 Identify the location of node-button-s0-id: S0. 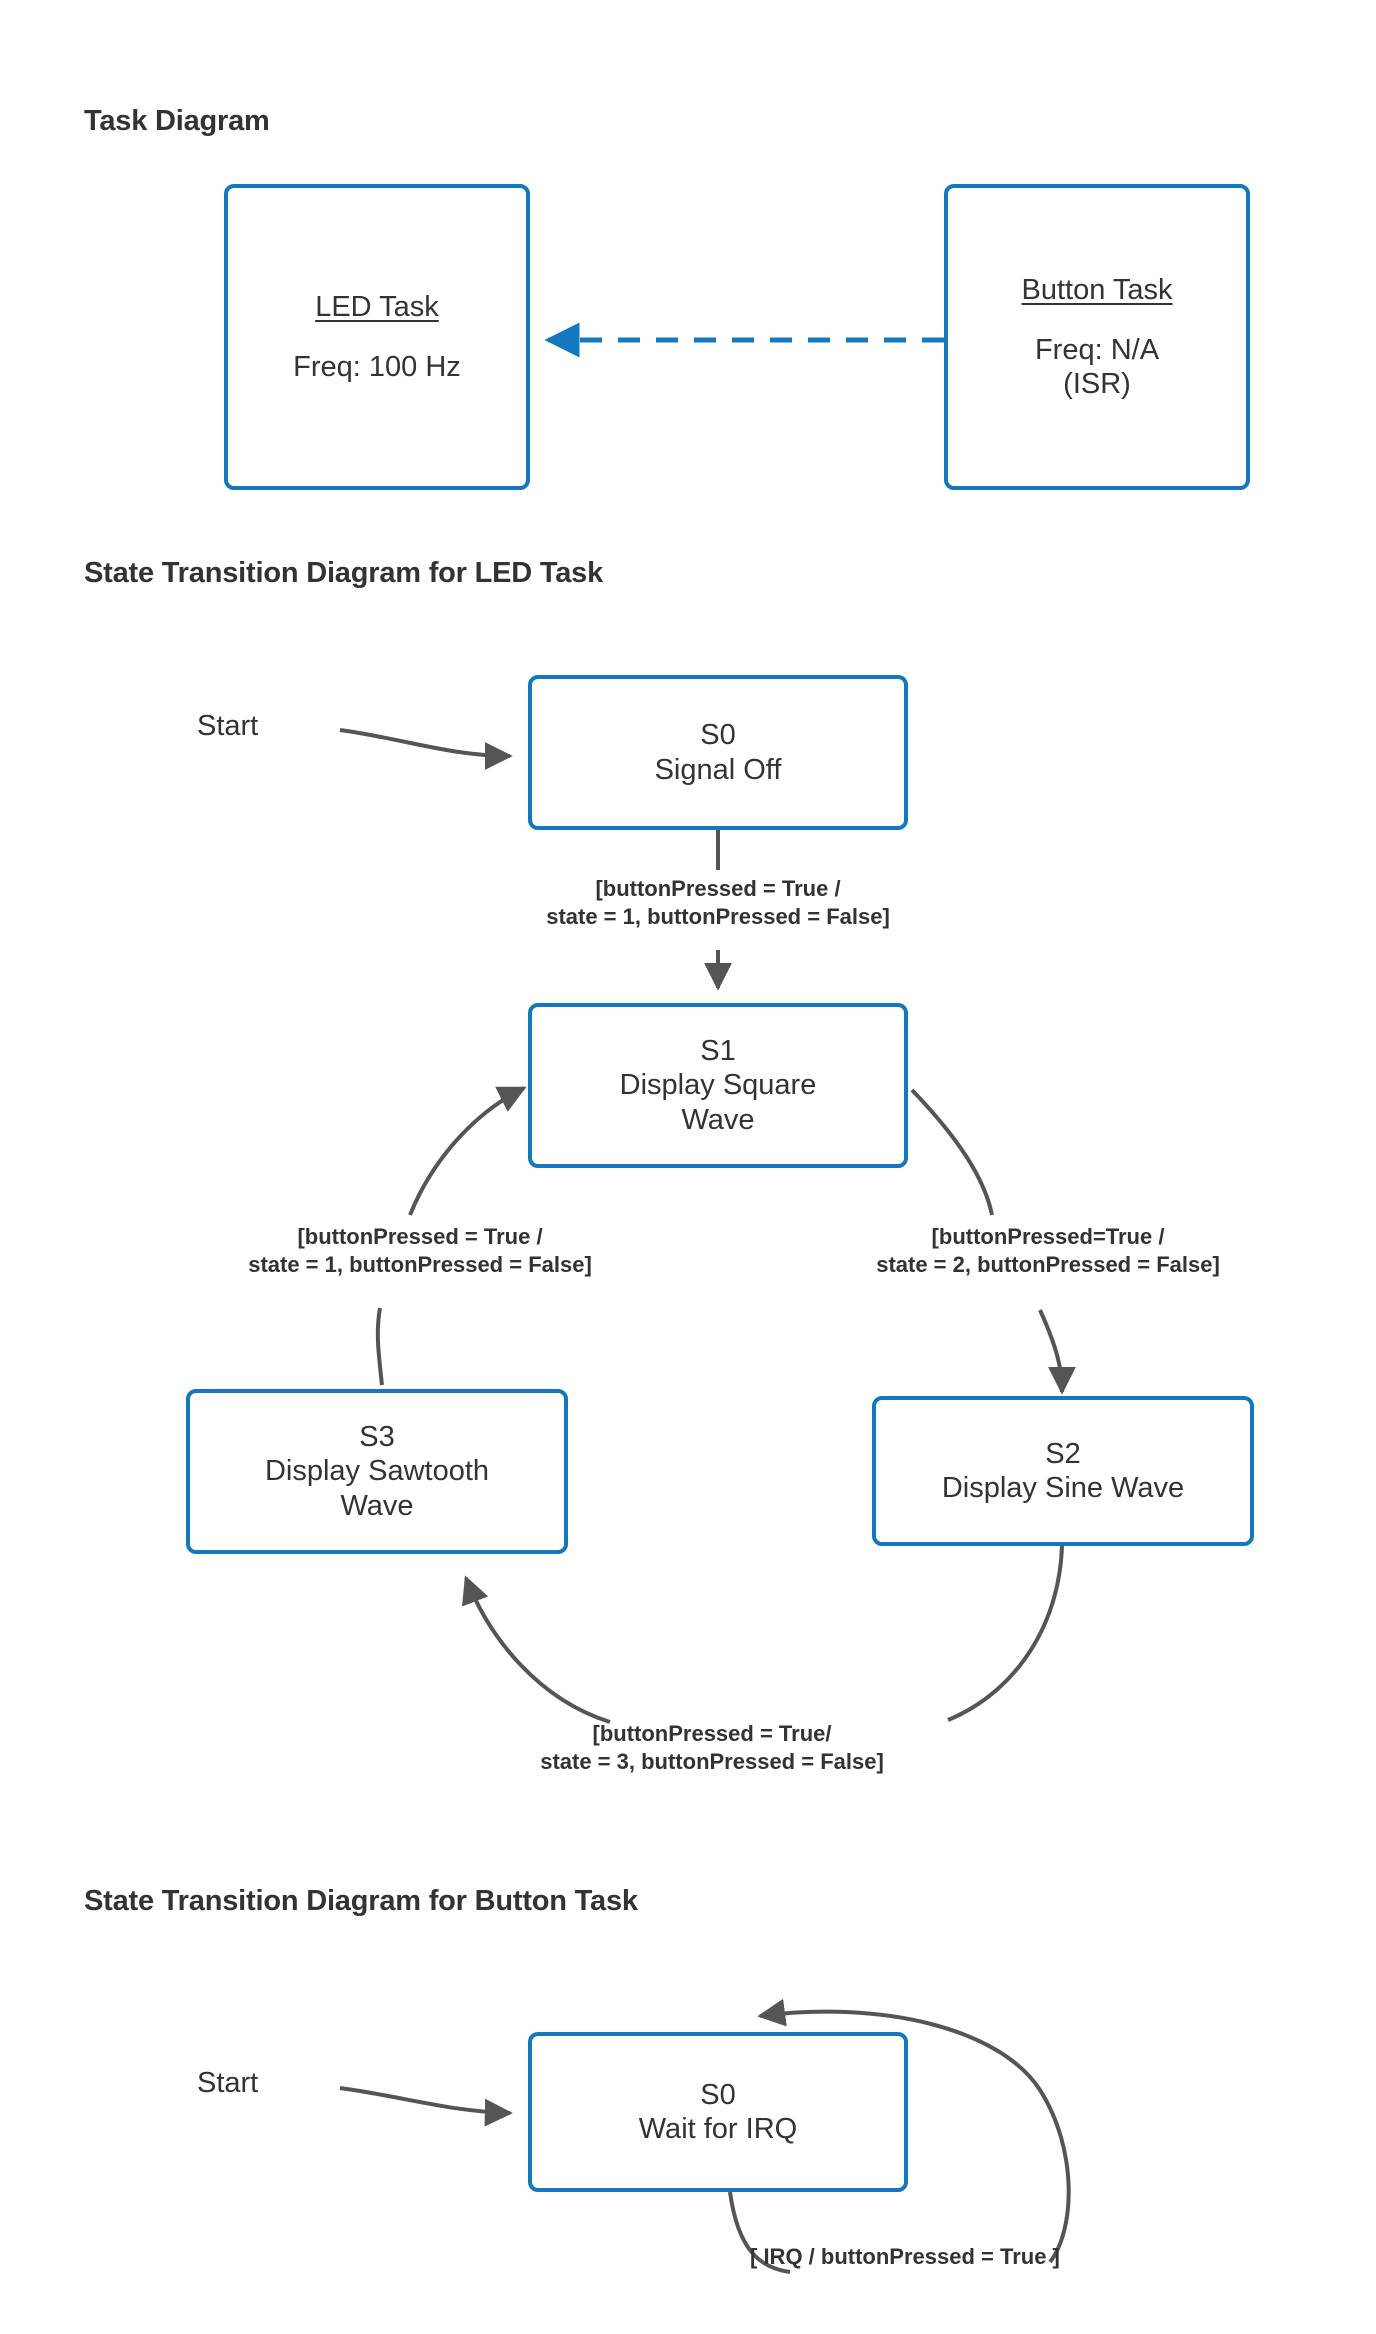
(718, 2094).